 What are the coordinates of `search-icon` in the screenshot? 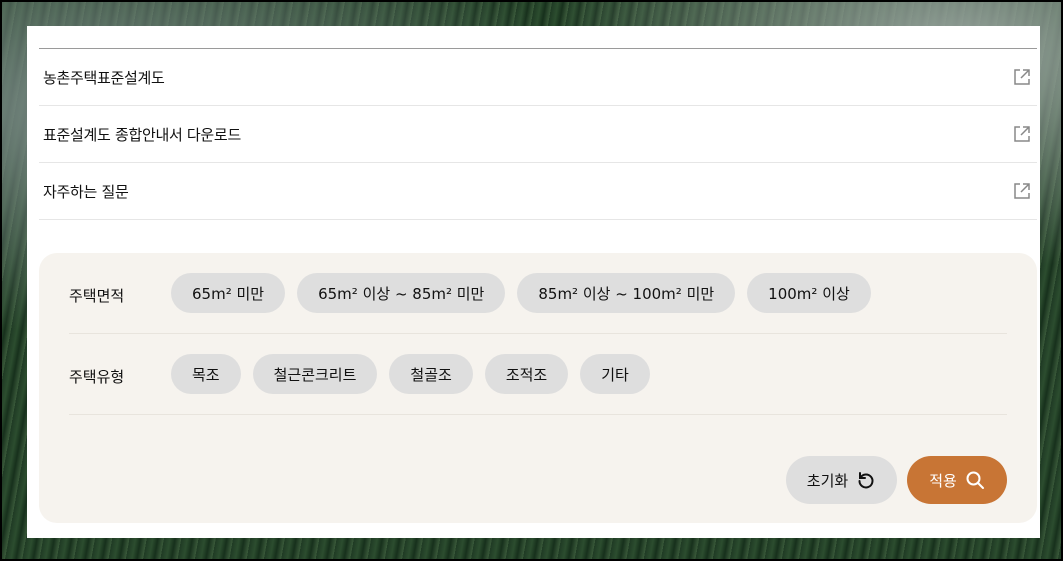 It's located at (975, 480).